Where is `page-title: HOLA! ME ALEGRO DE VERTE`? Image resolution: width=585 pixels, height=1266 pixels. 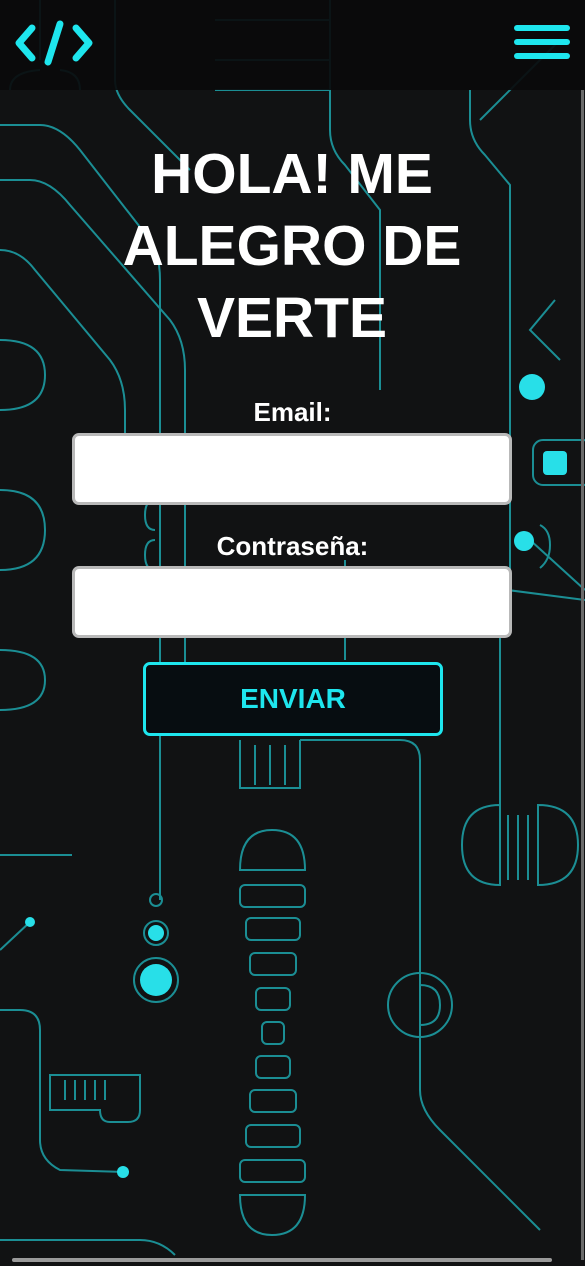 page-title: HOLA! ME ALEGRO DE VERTE is located at coordinates (292, 246).